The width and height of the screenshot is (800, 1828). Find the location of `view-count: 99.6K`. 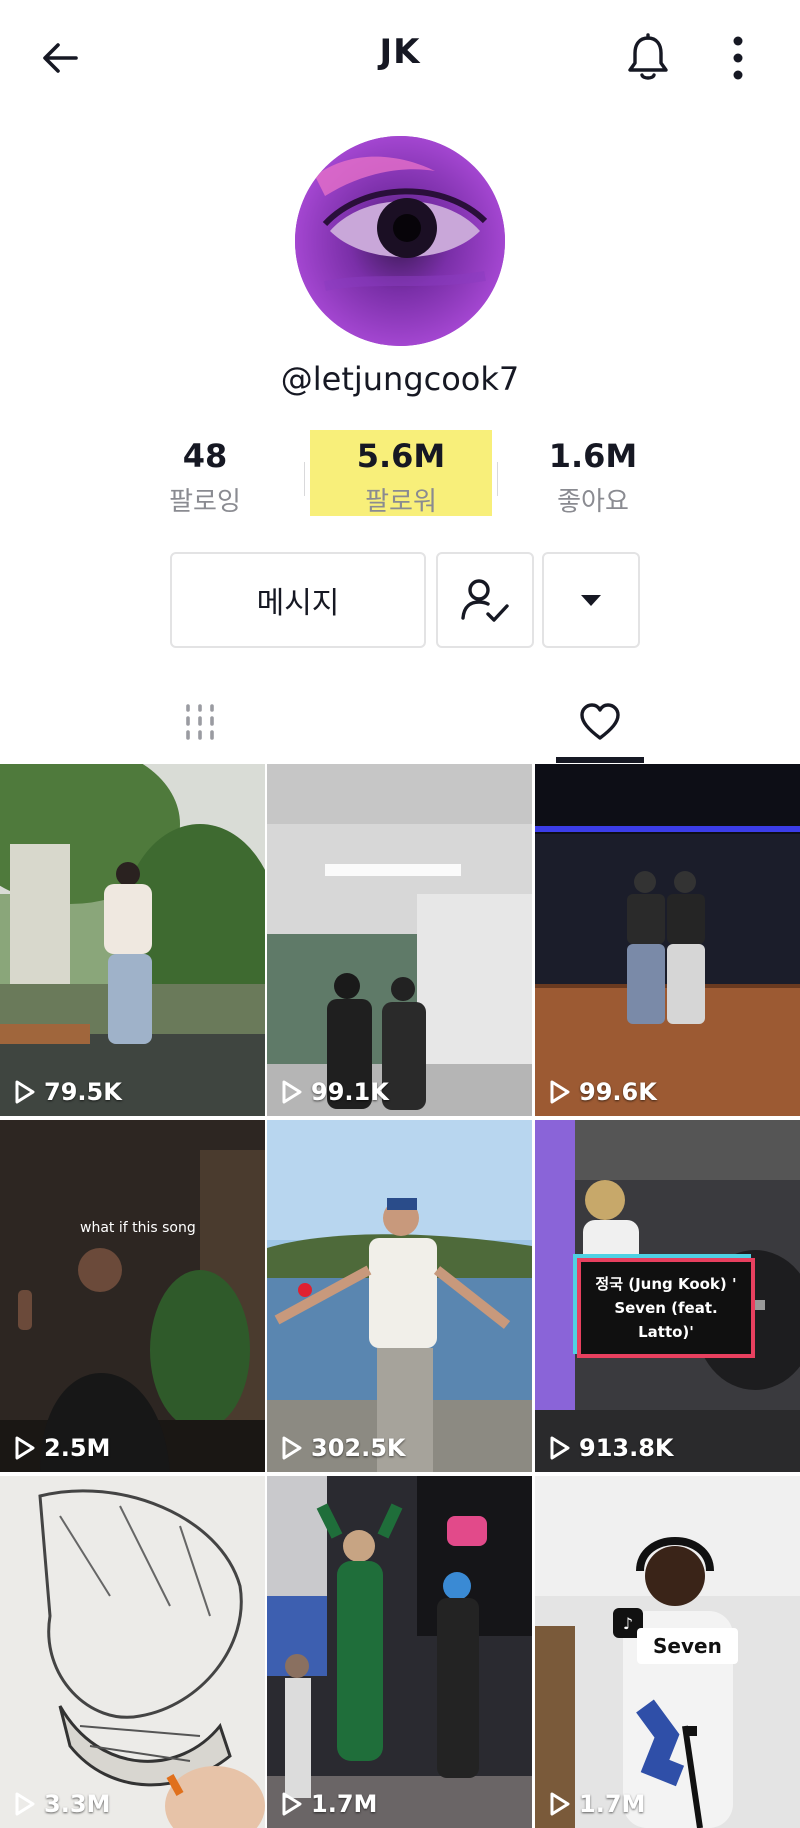

view-count: 99.6K is located at coordinates (603, 1092).